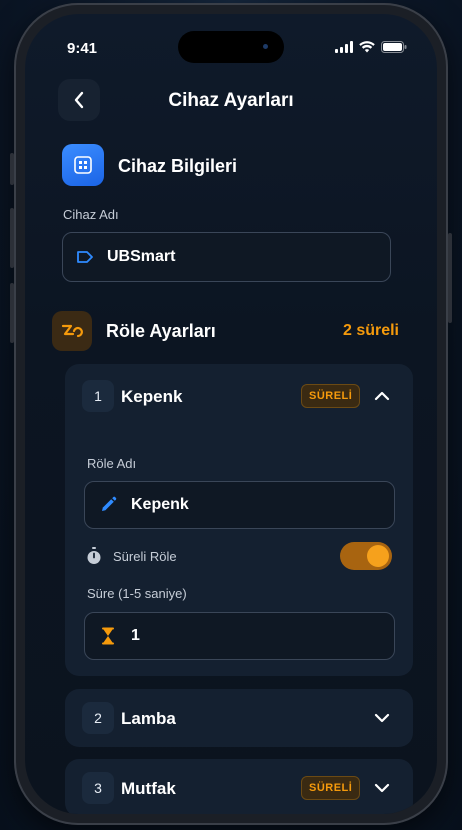  I want to click on relay-icon, so click(72, 331).